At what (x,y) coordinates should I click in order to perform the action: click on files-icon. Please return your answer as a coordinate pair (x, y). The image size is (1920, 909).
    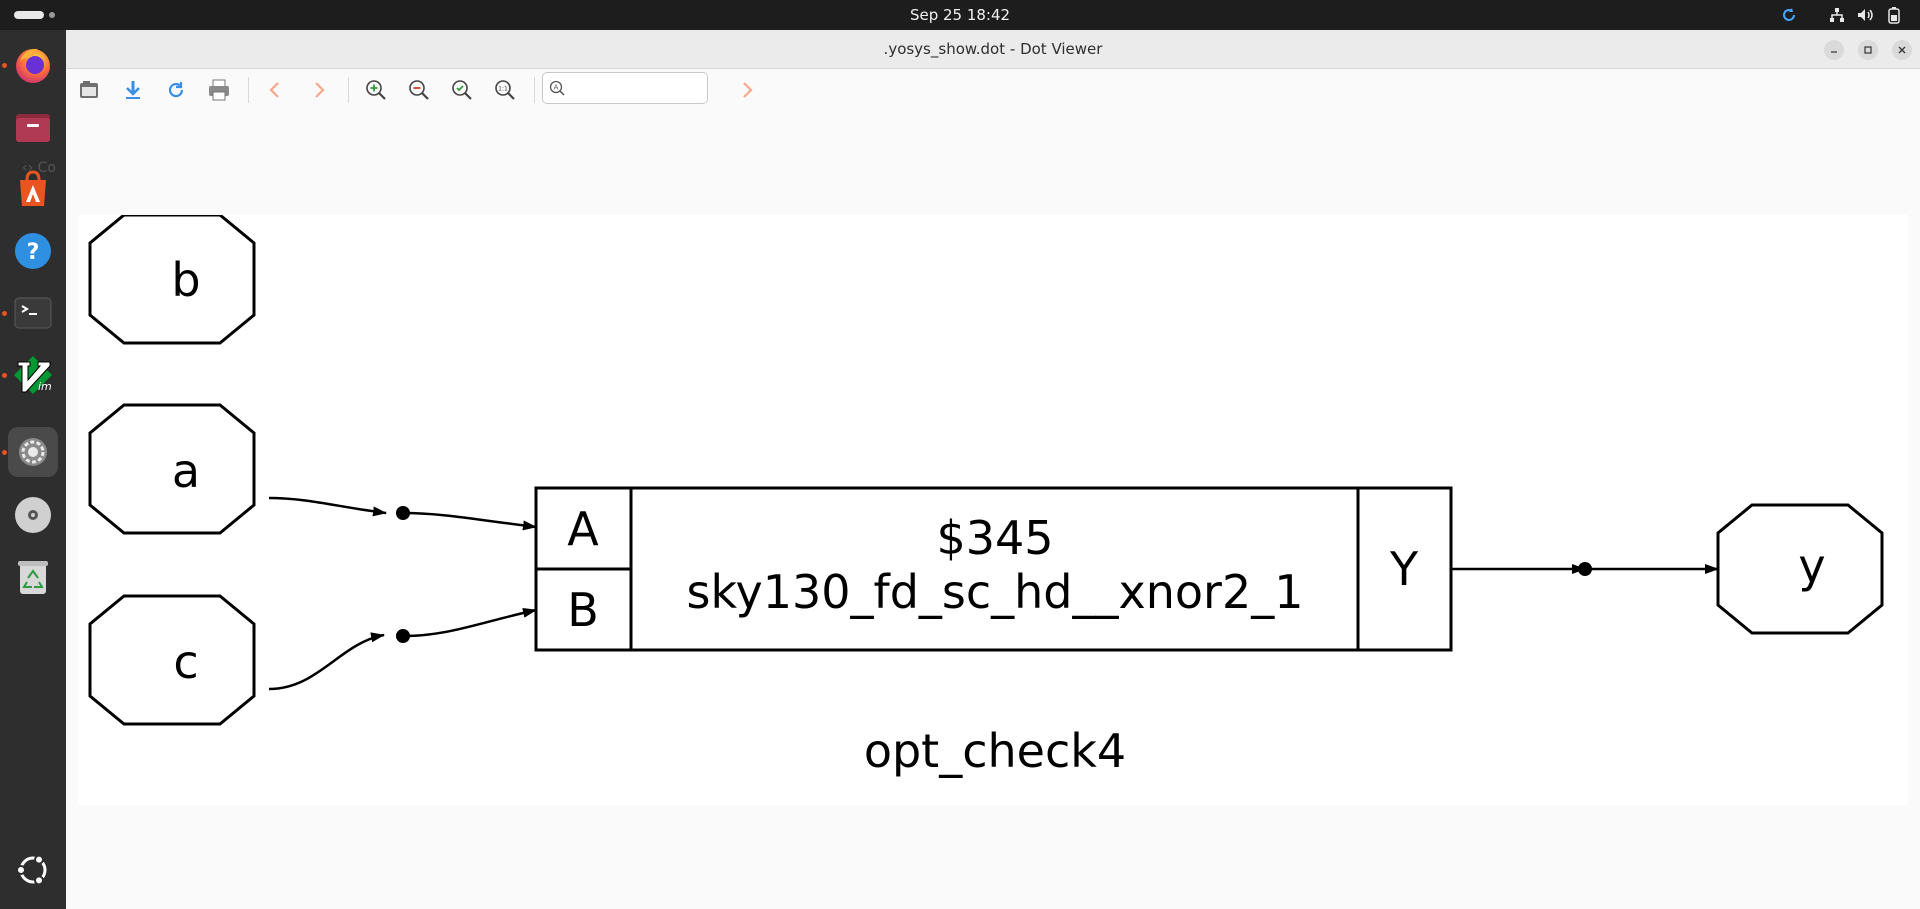
    Looking at the image, I should click on (33, 128).